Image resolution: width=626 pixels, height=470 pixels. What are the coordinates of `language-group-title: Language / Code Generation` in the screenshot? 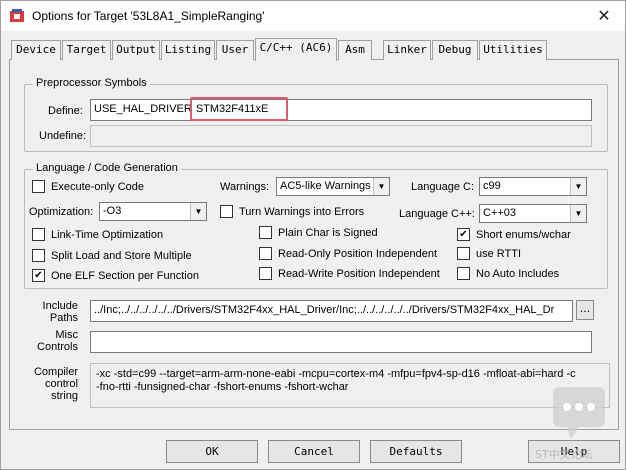 It's located at (107, 168).